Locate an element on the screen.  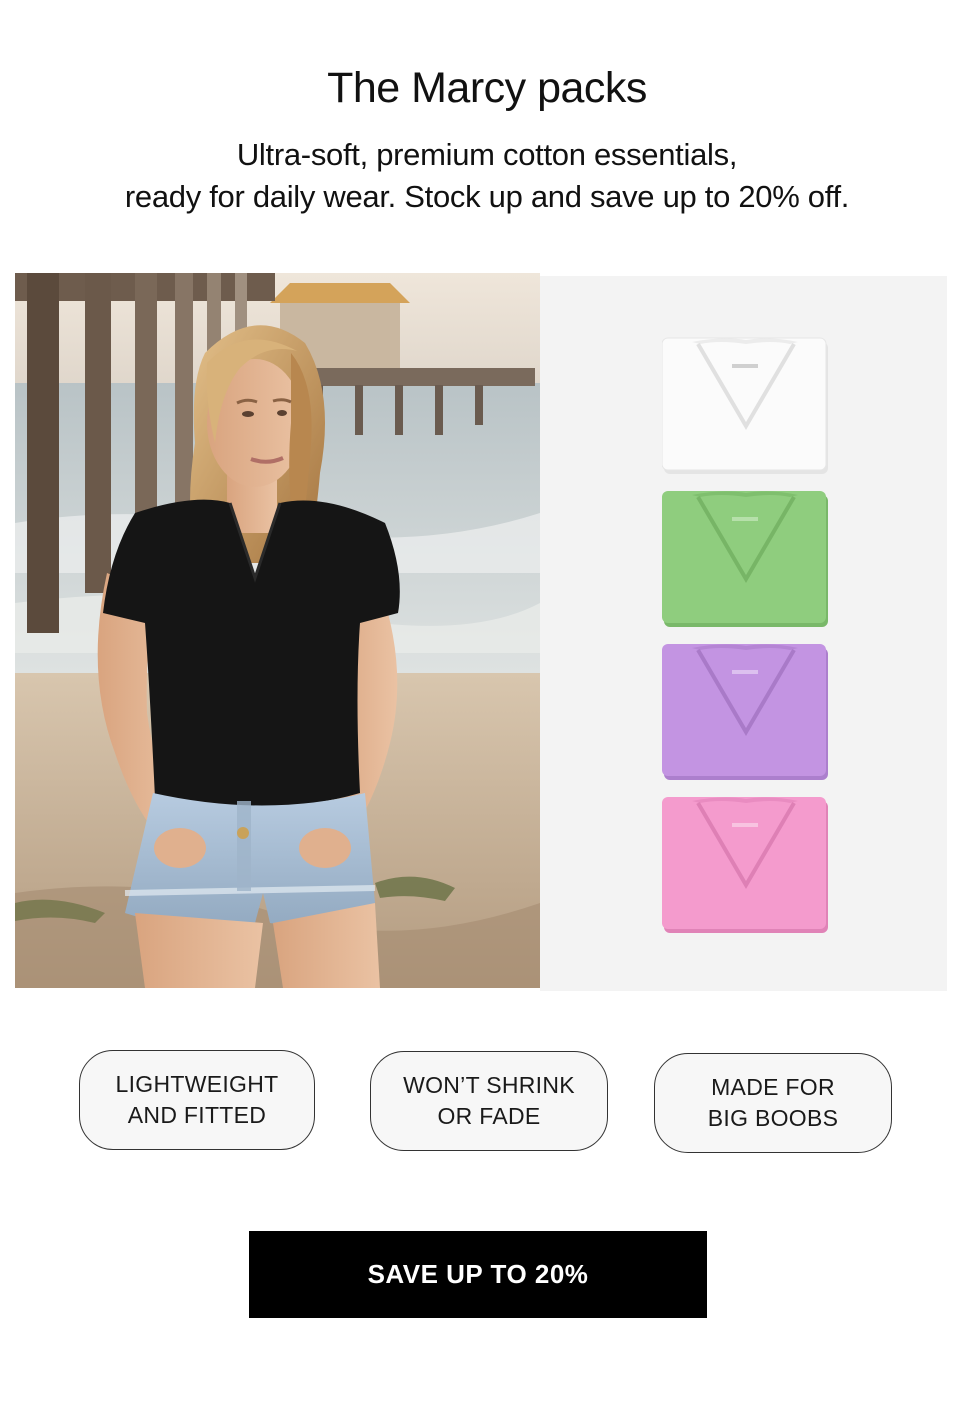
green-tee-icon is located at coordinates (746, 559).